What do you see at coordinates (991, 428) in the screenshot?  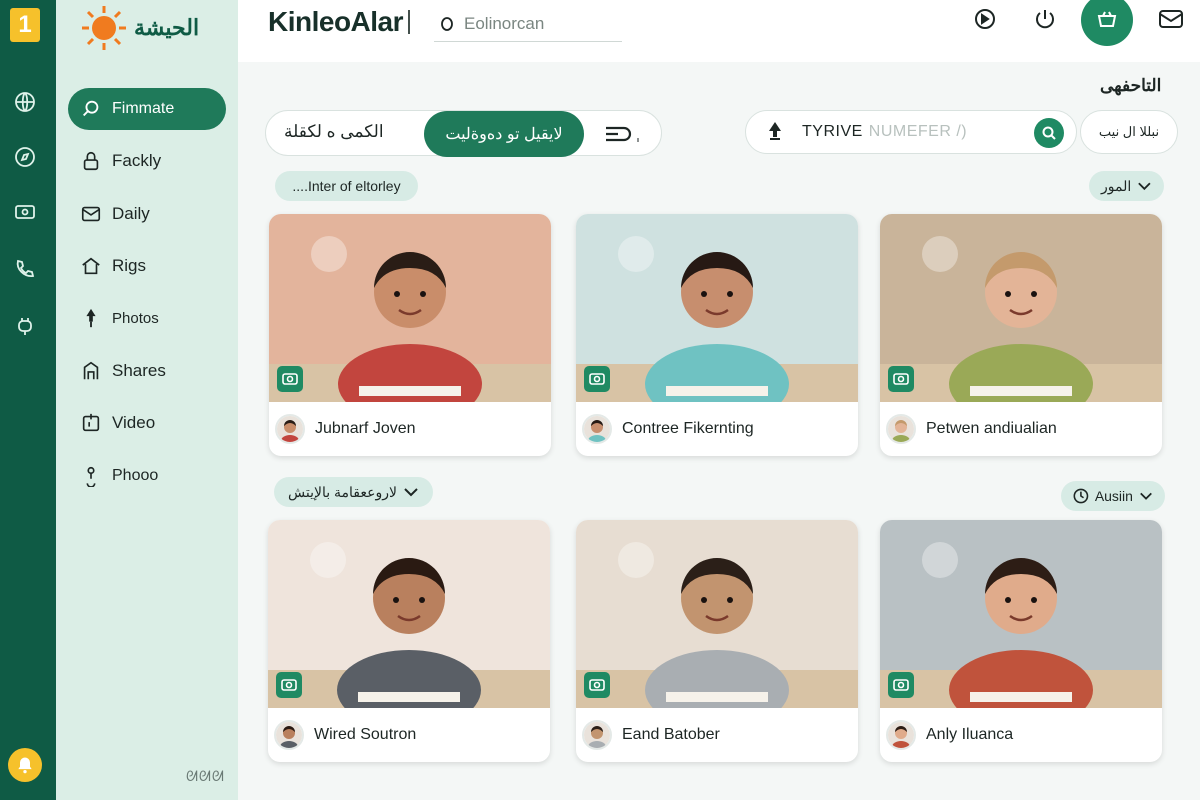 I see `card-name: Petwen andiualian` at bounding box center [991, 428].